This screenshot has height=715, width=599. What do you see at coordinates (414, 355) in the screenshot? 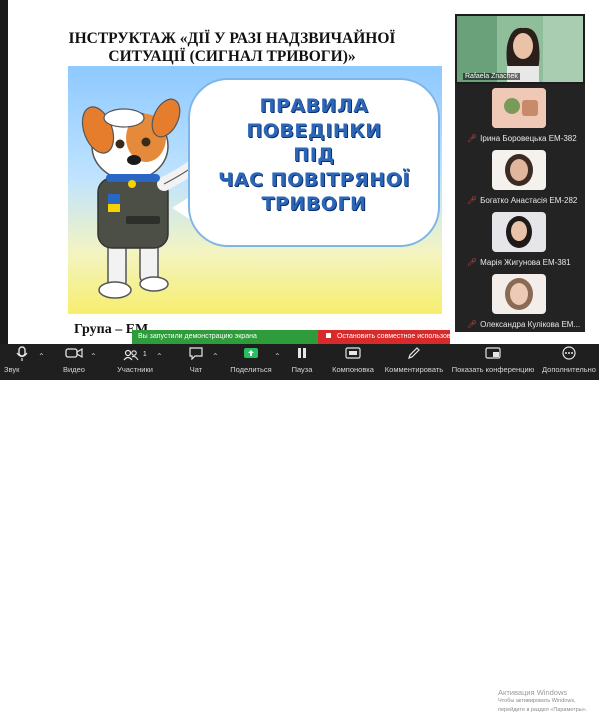
I see `annotate-icon` at bounding box center [414, 355].